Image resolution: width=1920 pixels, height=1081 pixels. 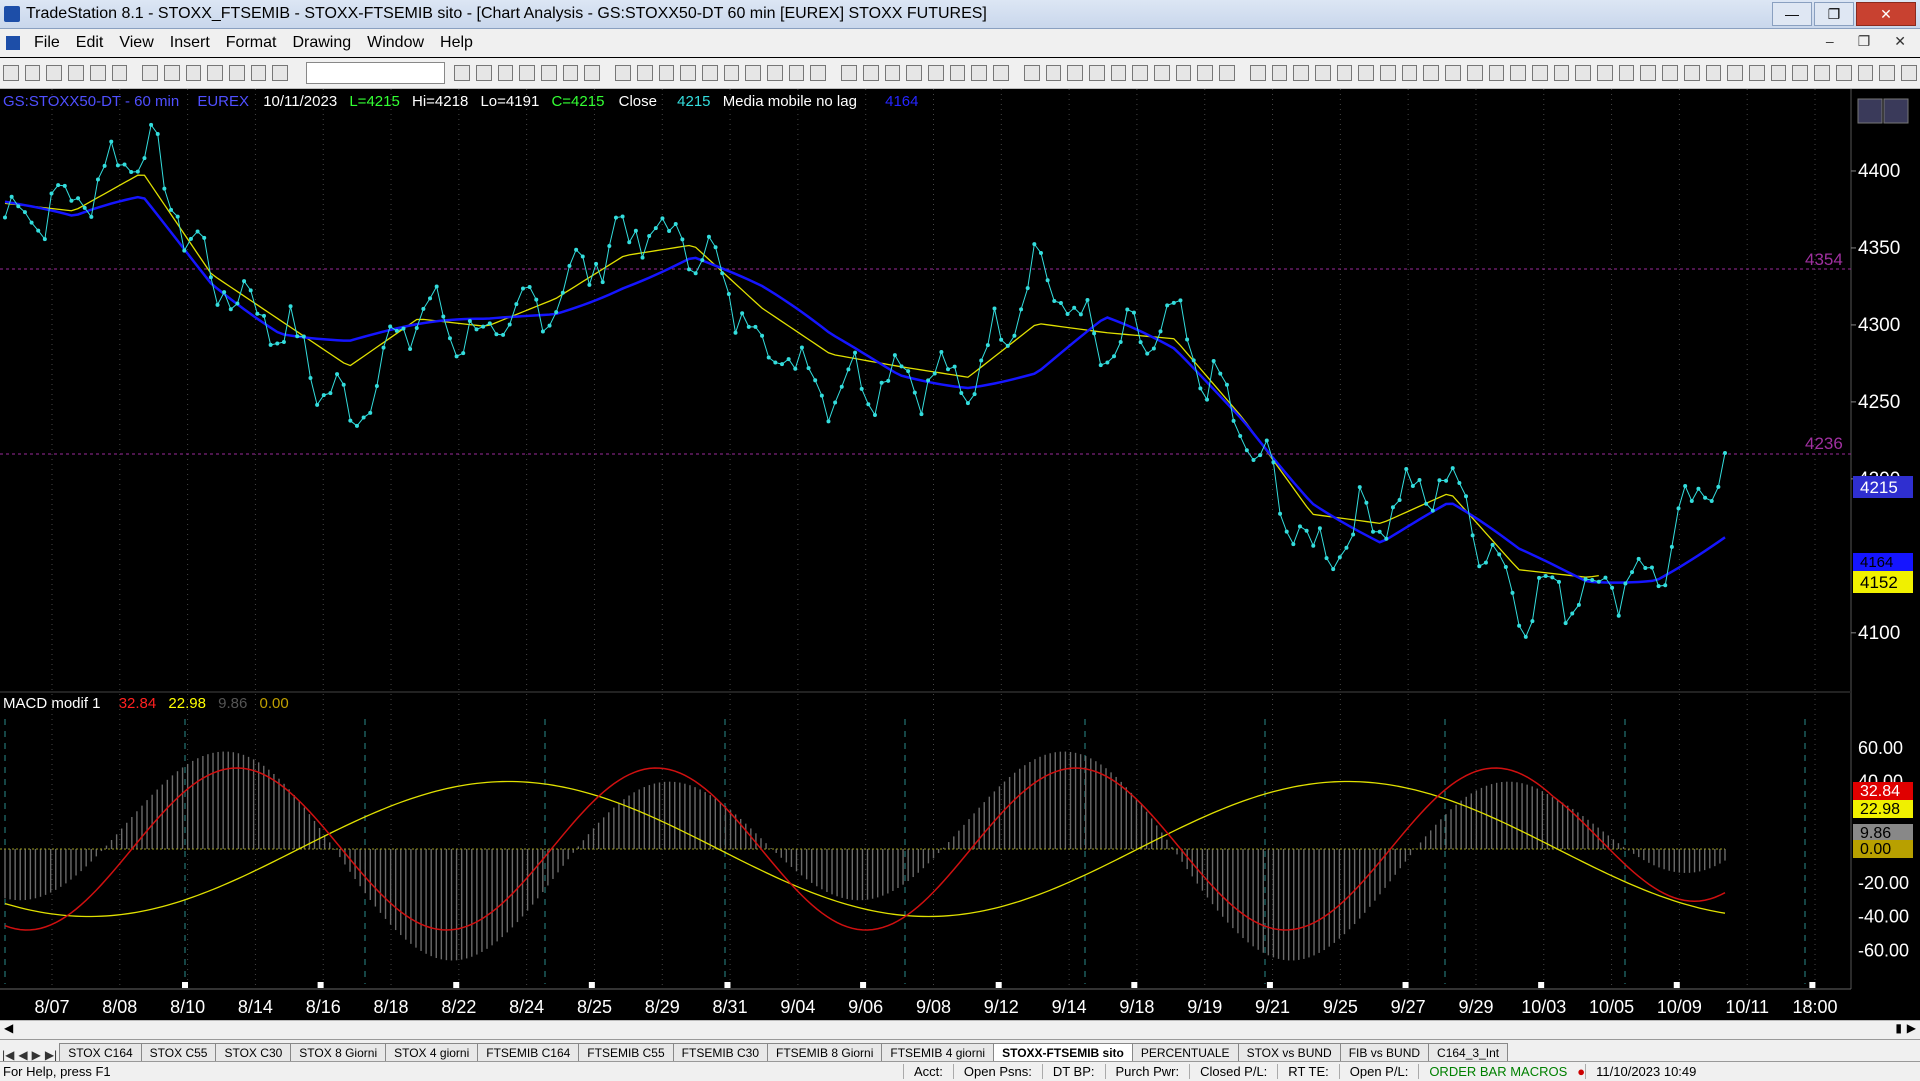 What do you see at coordinates (1185, 1052) in the screenshot?
I see `workspace-tab: PERCENTUALE` at bounding box center [1185, 1052].